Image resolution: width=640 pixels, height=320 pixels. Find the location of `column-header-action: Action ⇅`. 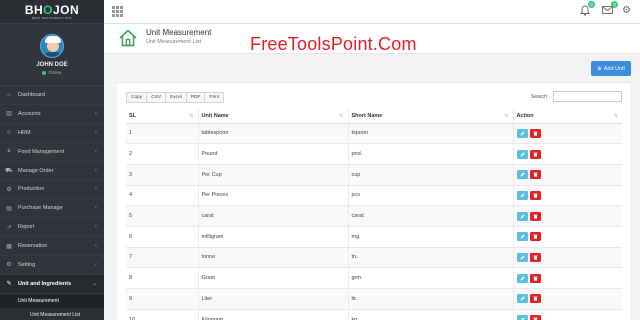

column-header-action: Action ⇅ is located at coordinates (567, 116).